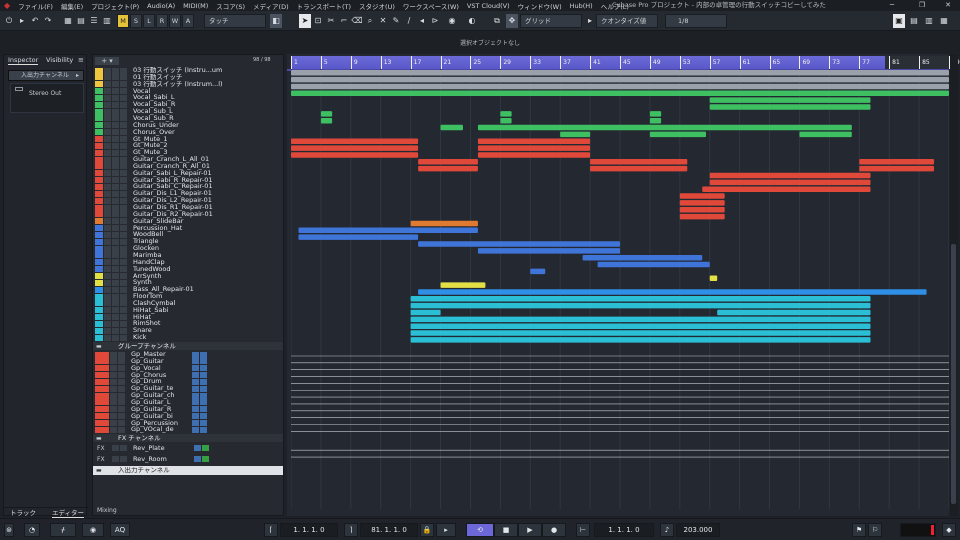  I want to click on menu-item: スタジオ(U), so click(377, 6).